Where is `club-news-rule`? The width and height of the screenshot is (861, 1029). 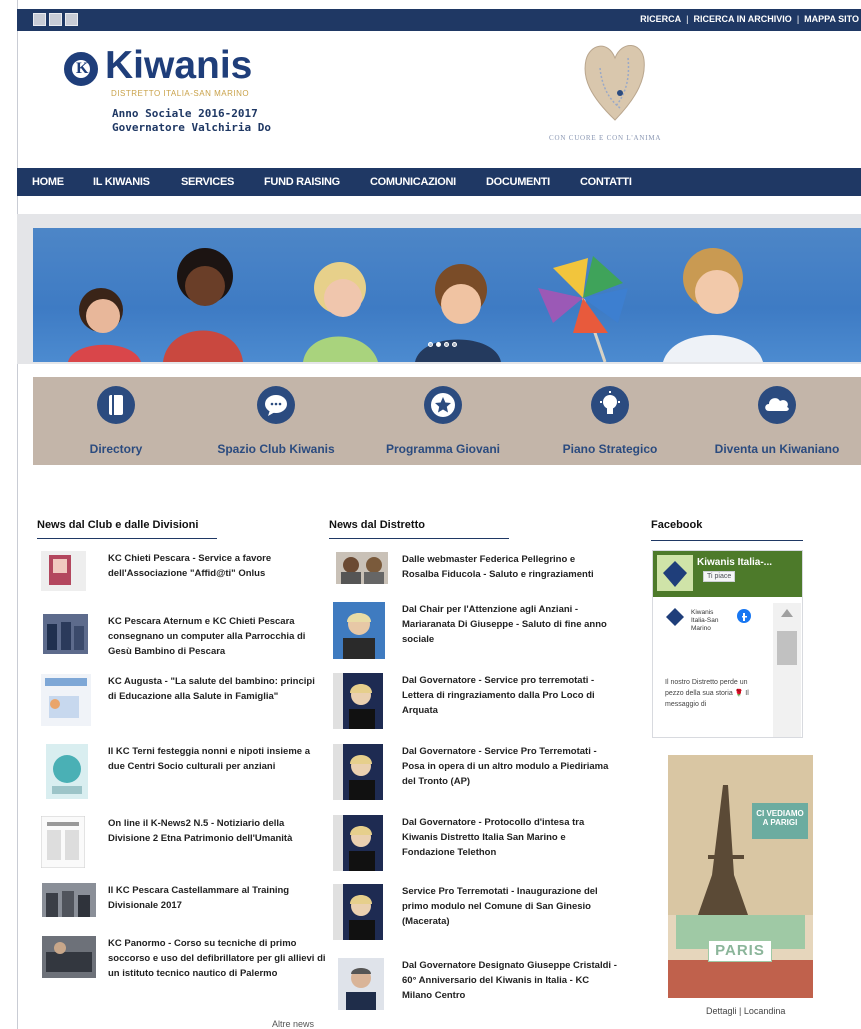
club-news-rule is located at coordinates (127, 538).